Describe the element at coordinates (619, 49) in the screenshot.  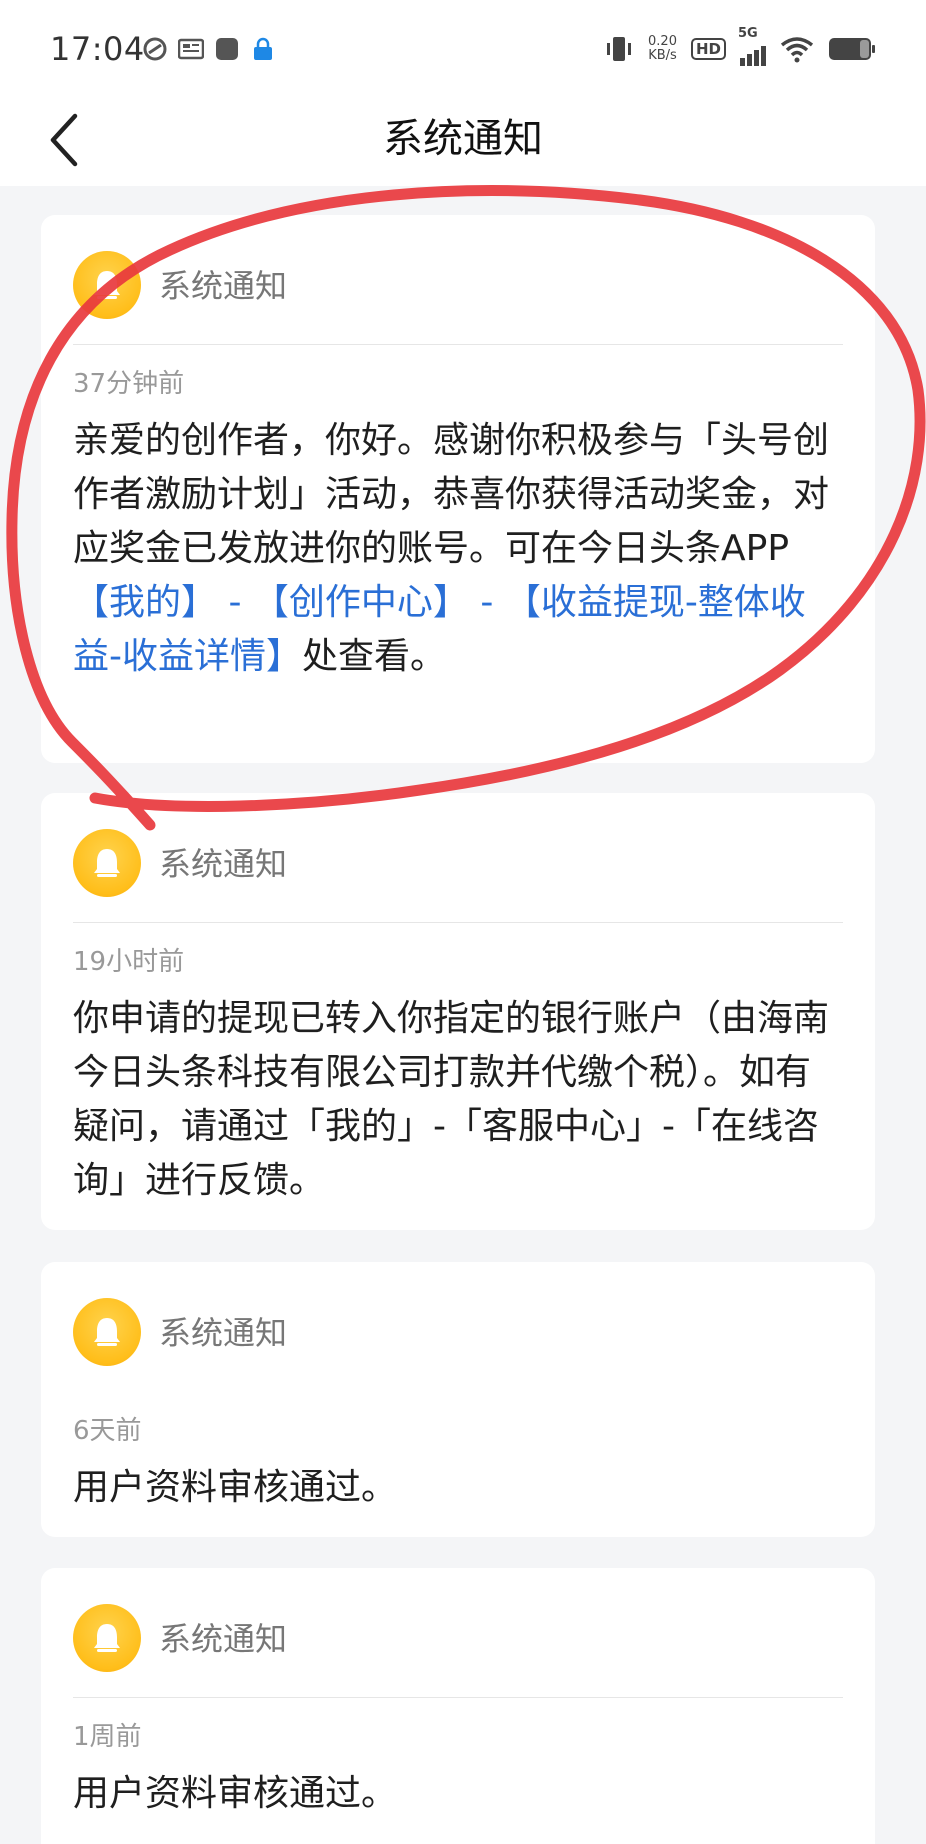
I see `vibrate-icon` at that location.